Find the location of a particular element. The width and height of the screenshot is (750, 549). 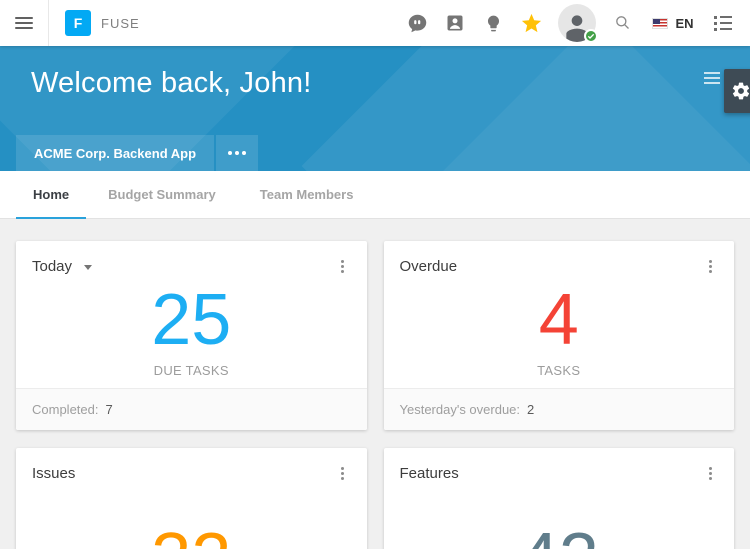

widget-header: Issues is located at coordinates (191, 466).